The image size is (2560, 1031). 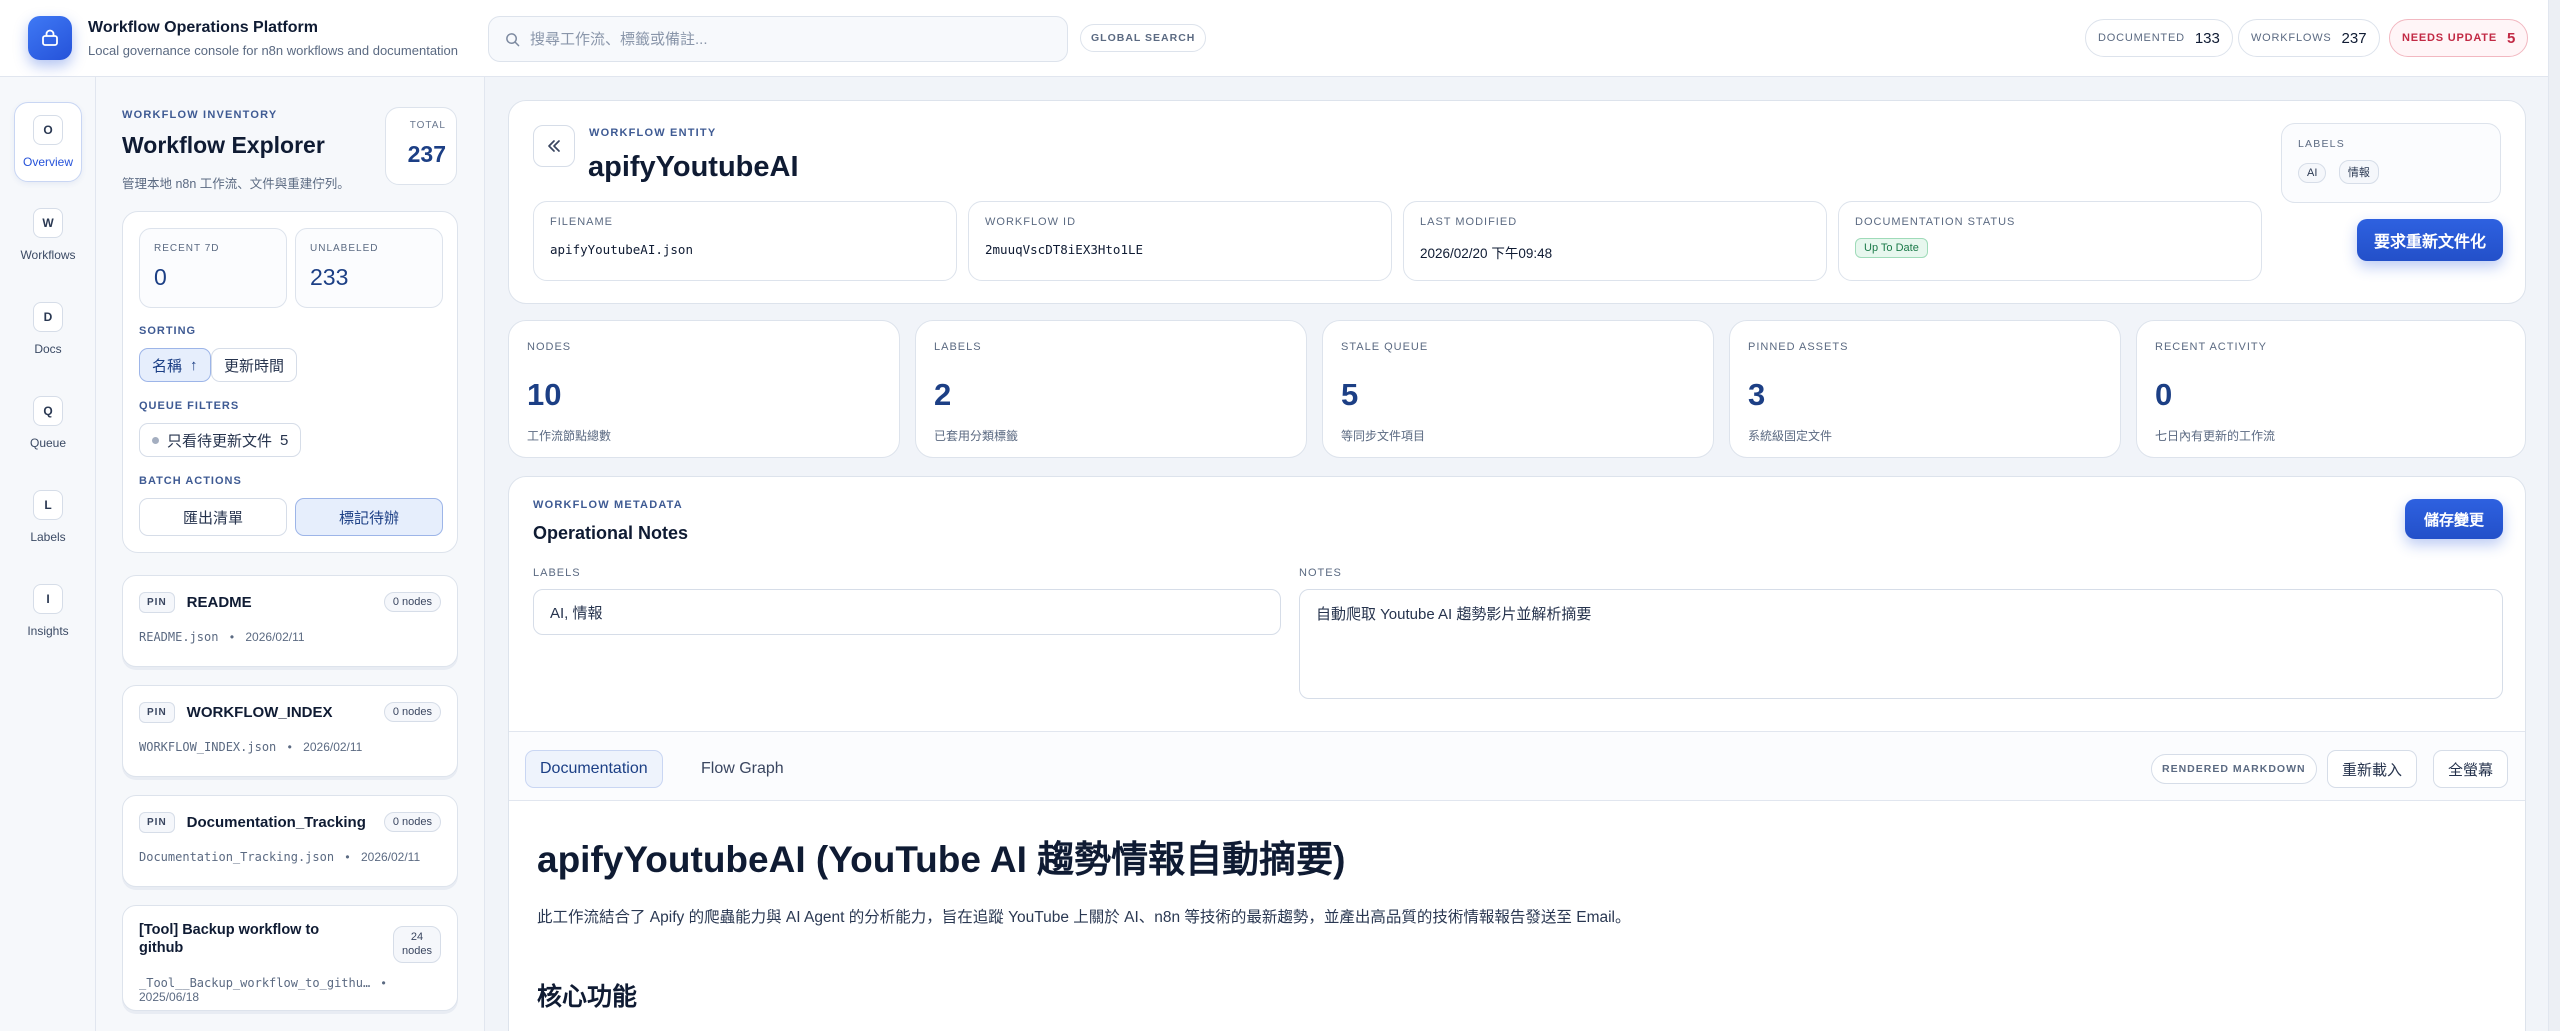 What do you see at coordinates (48, 537) in the screenshot?
I see `rail-label: Labels` at bounding box center [48, 537].